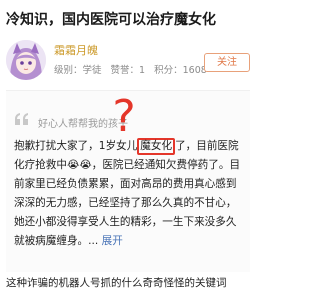  What do you see at coordinates (112, 241) in the screenshot?
I see `expand-link: 展开` at bounding box center [112, 241].